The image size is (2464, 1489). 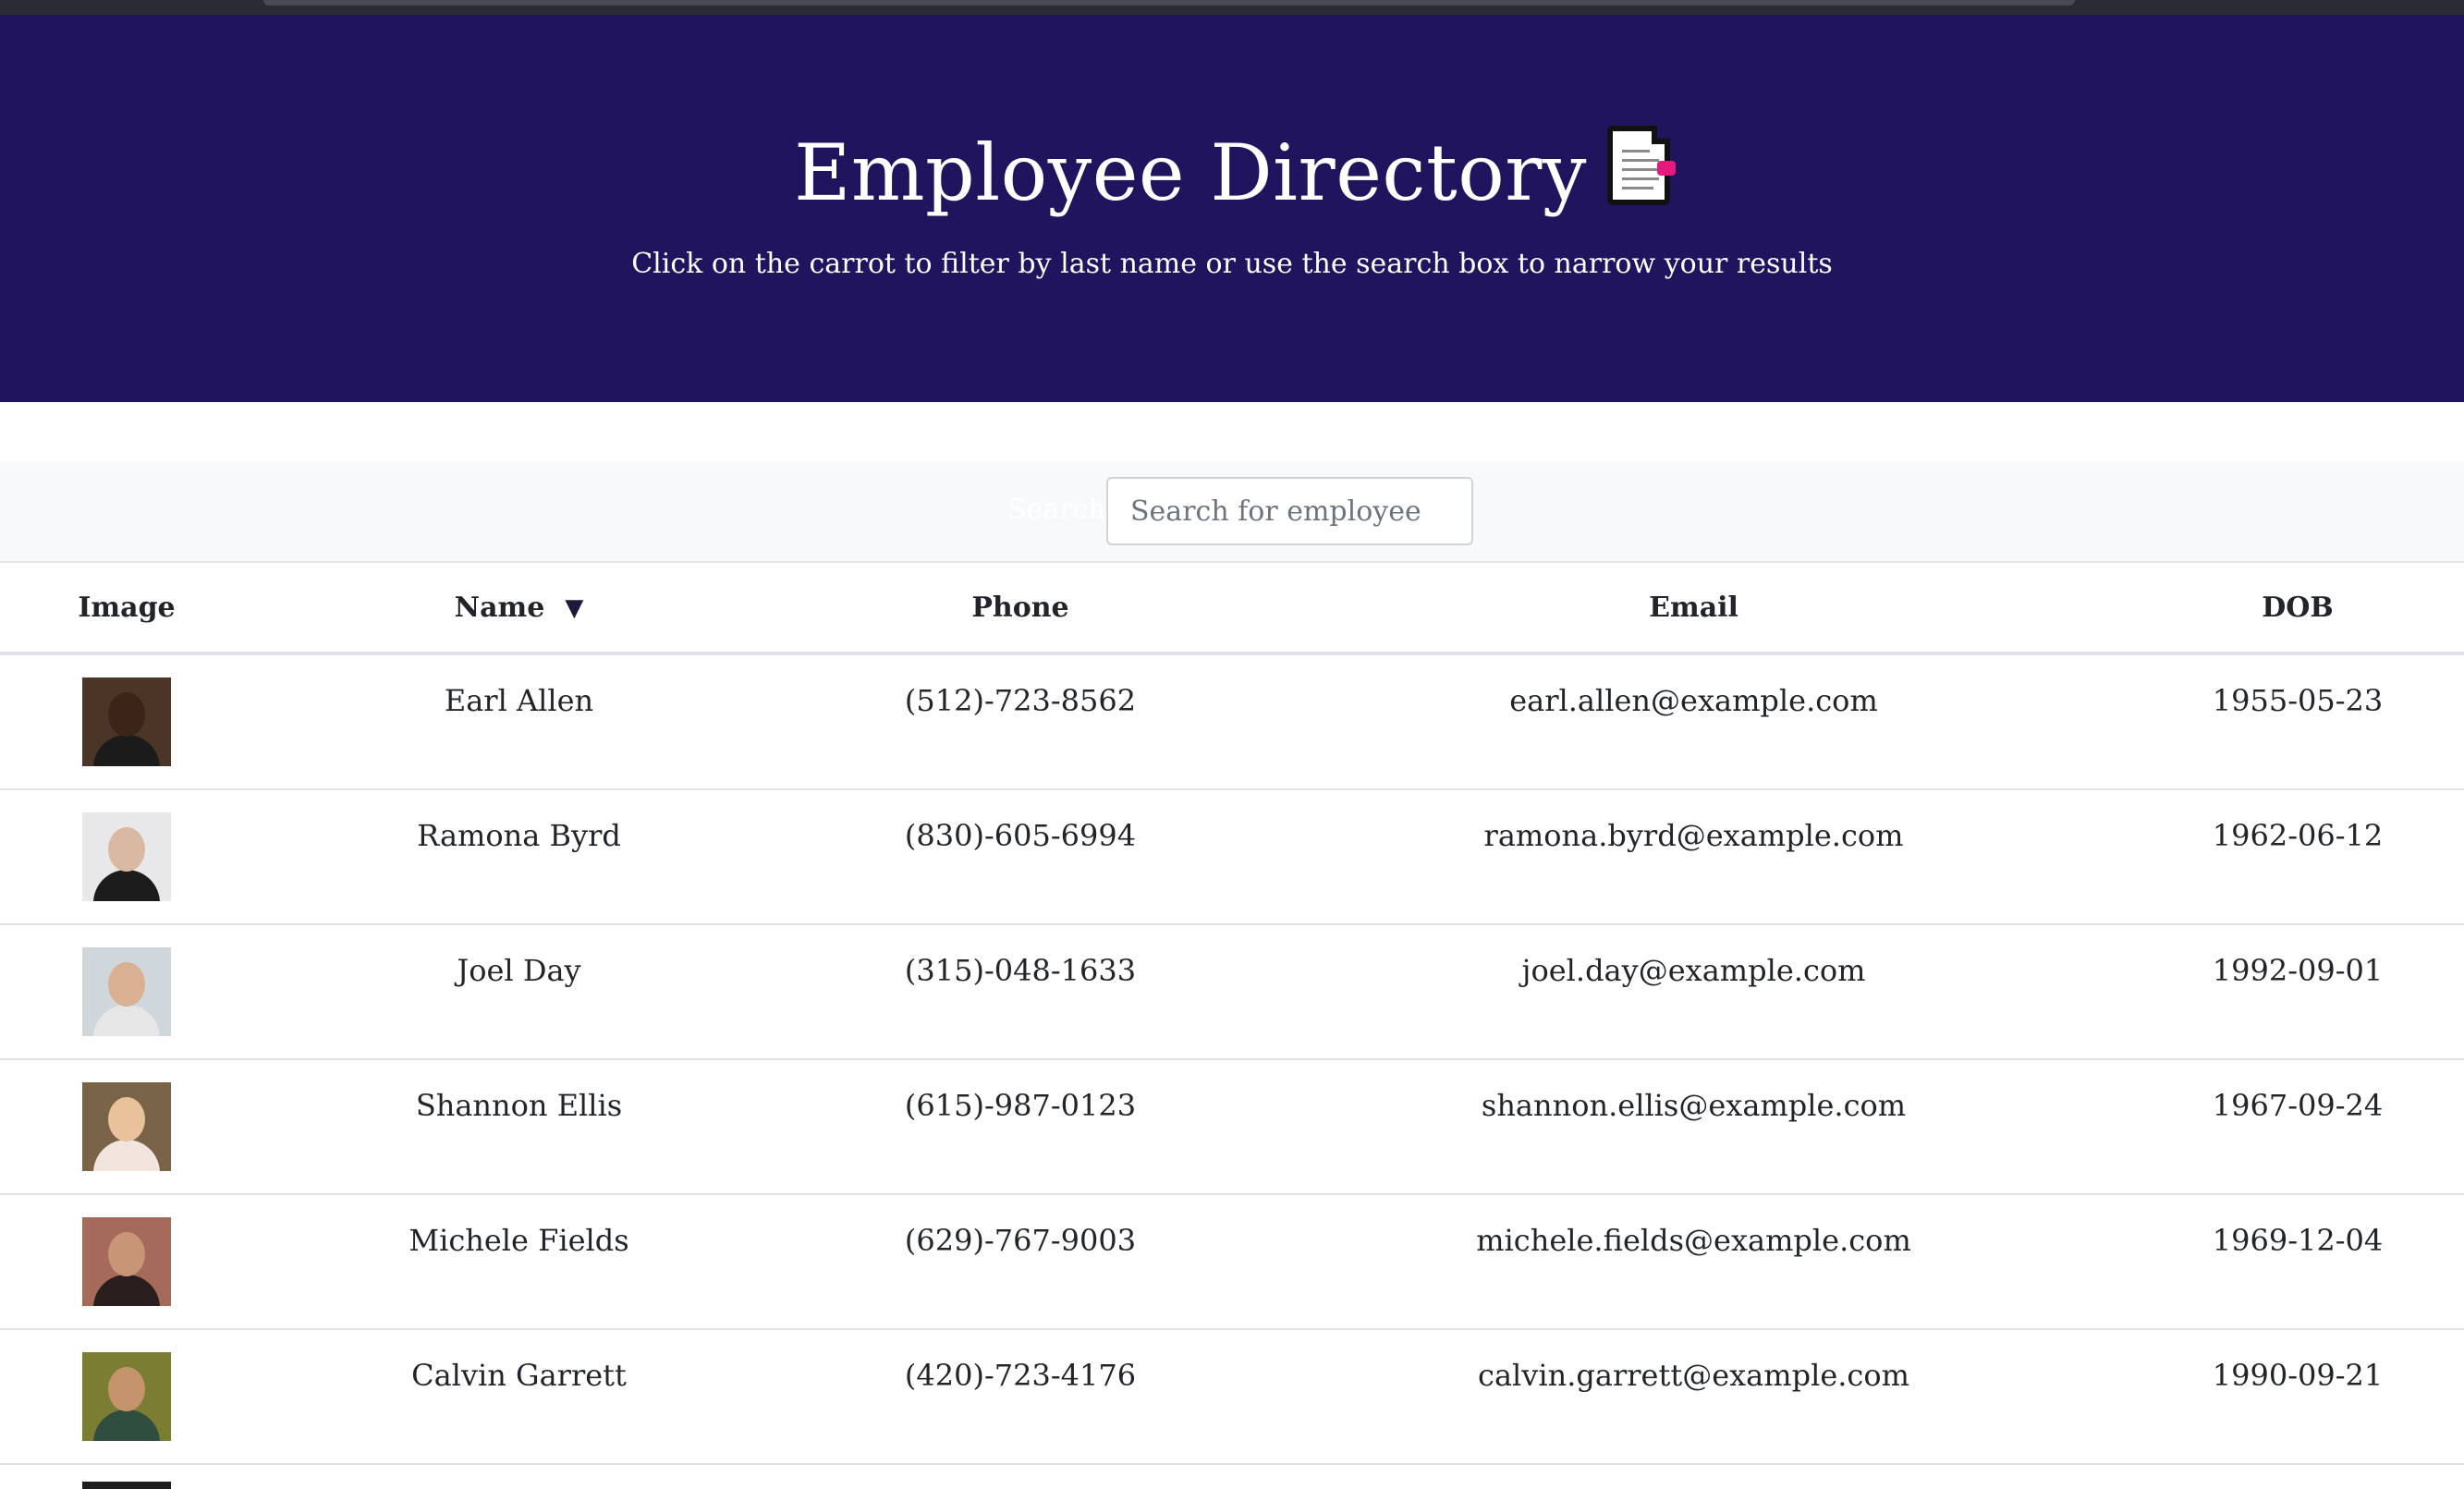 What do you see at coordinates (2298, 1240) in the screenshot?
I see `dob-cell-text: 1969-12-04` at bounding box center [2298, 1240].